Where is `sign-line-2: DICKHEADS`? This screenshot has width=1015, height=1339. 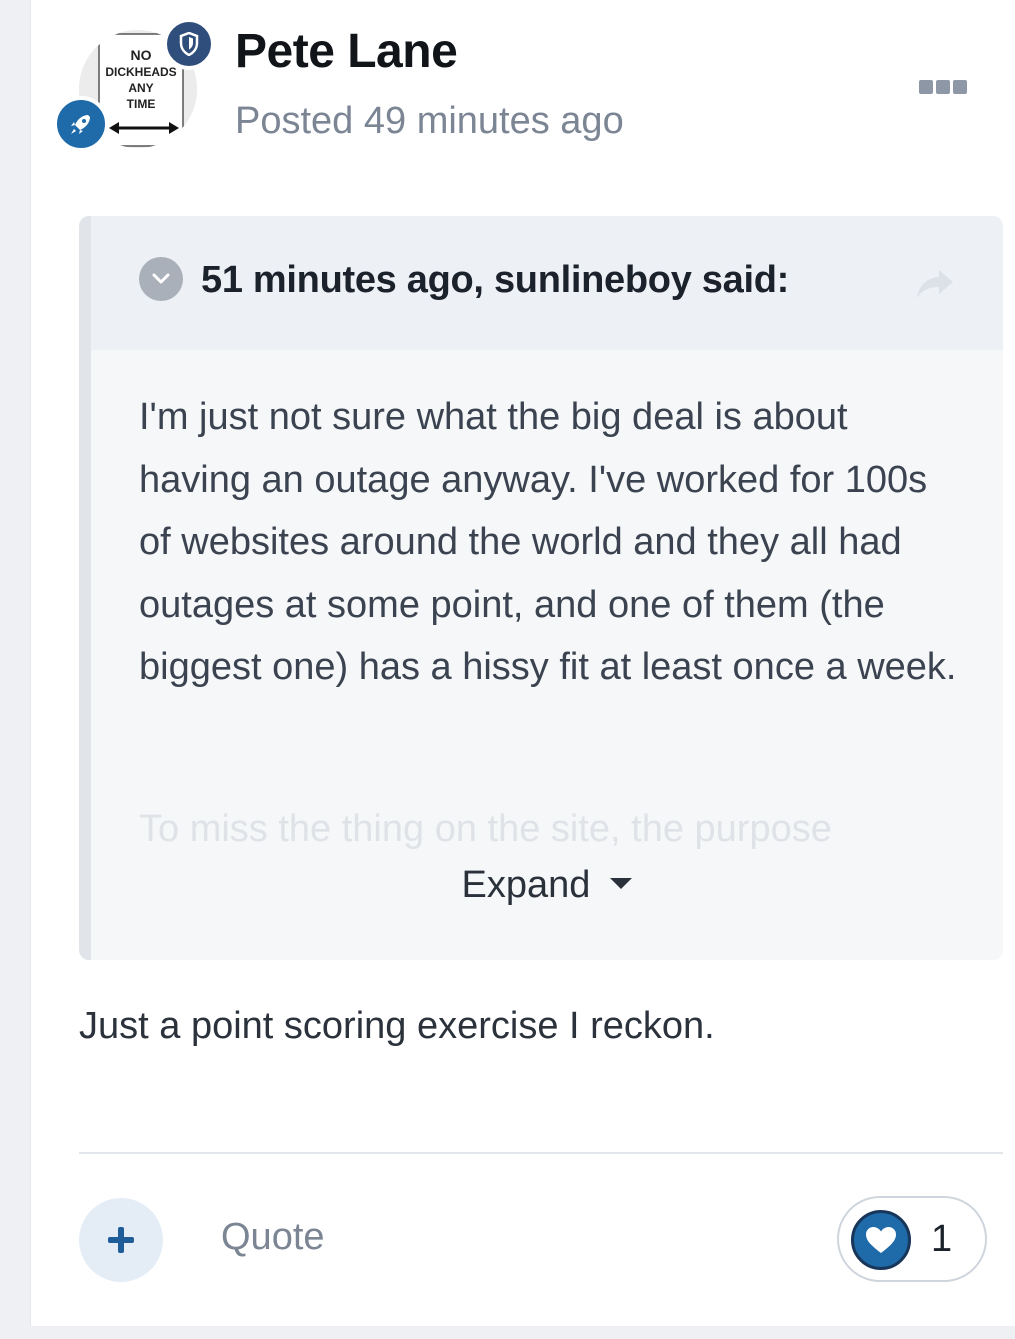
sign-line-2: DICKHEADS is located at coordinates (140, 72).